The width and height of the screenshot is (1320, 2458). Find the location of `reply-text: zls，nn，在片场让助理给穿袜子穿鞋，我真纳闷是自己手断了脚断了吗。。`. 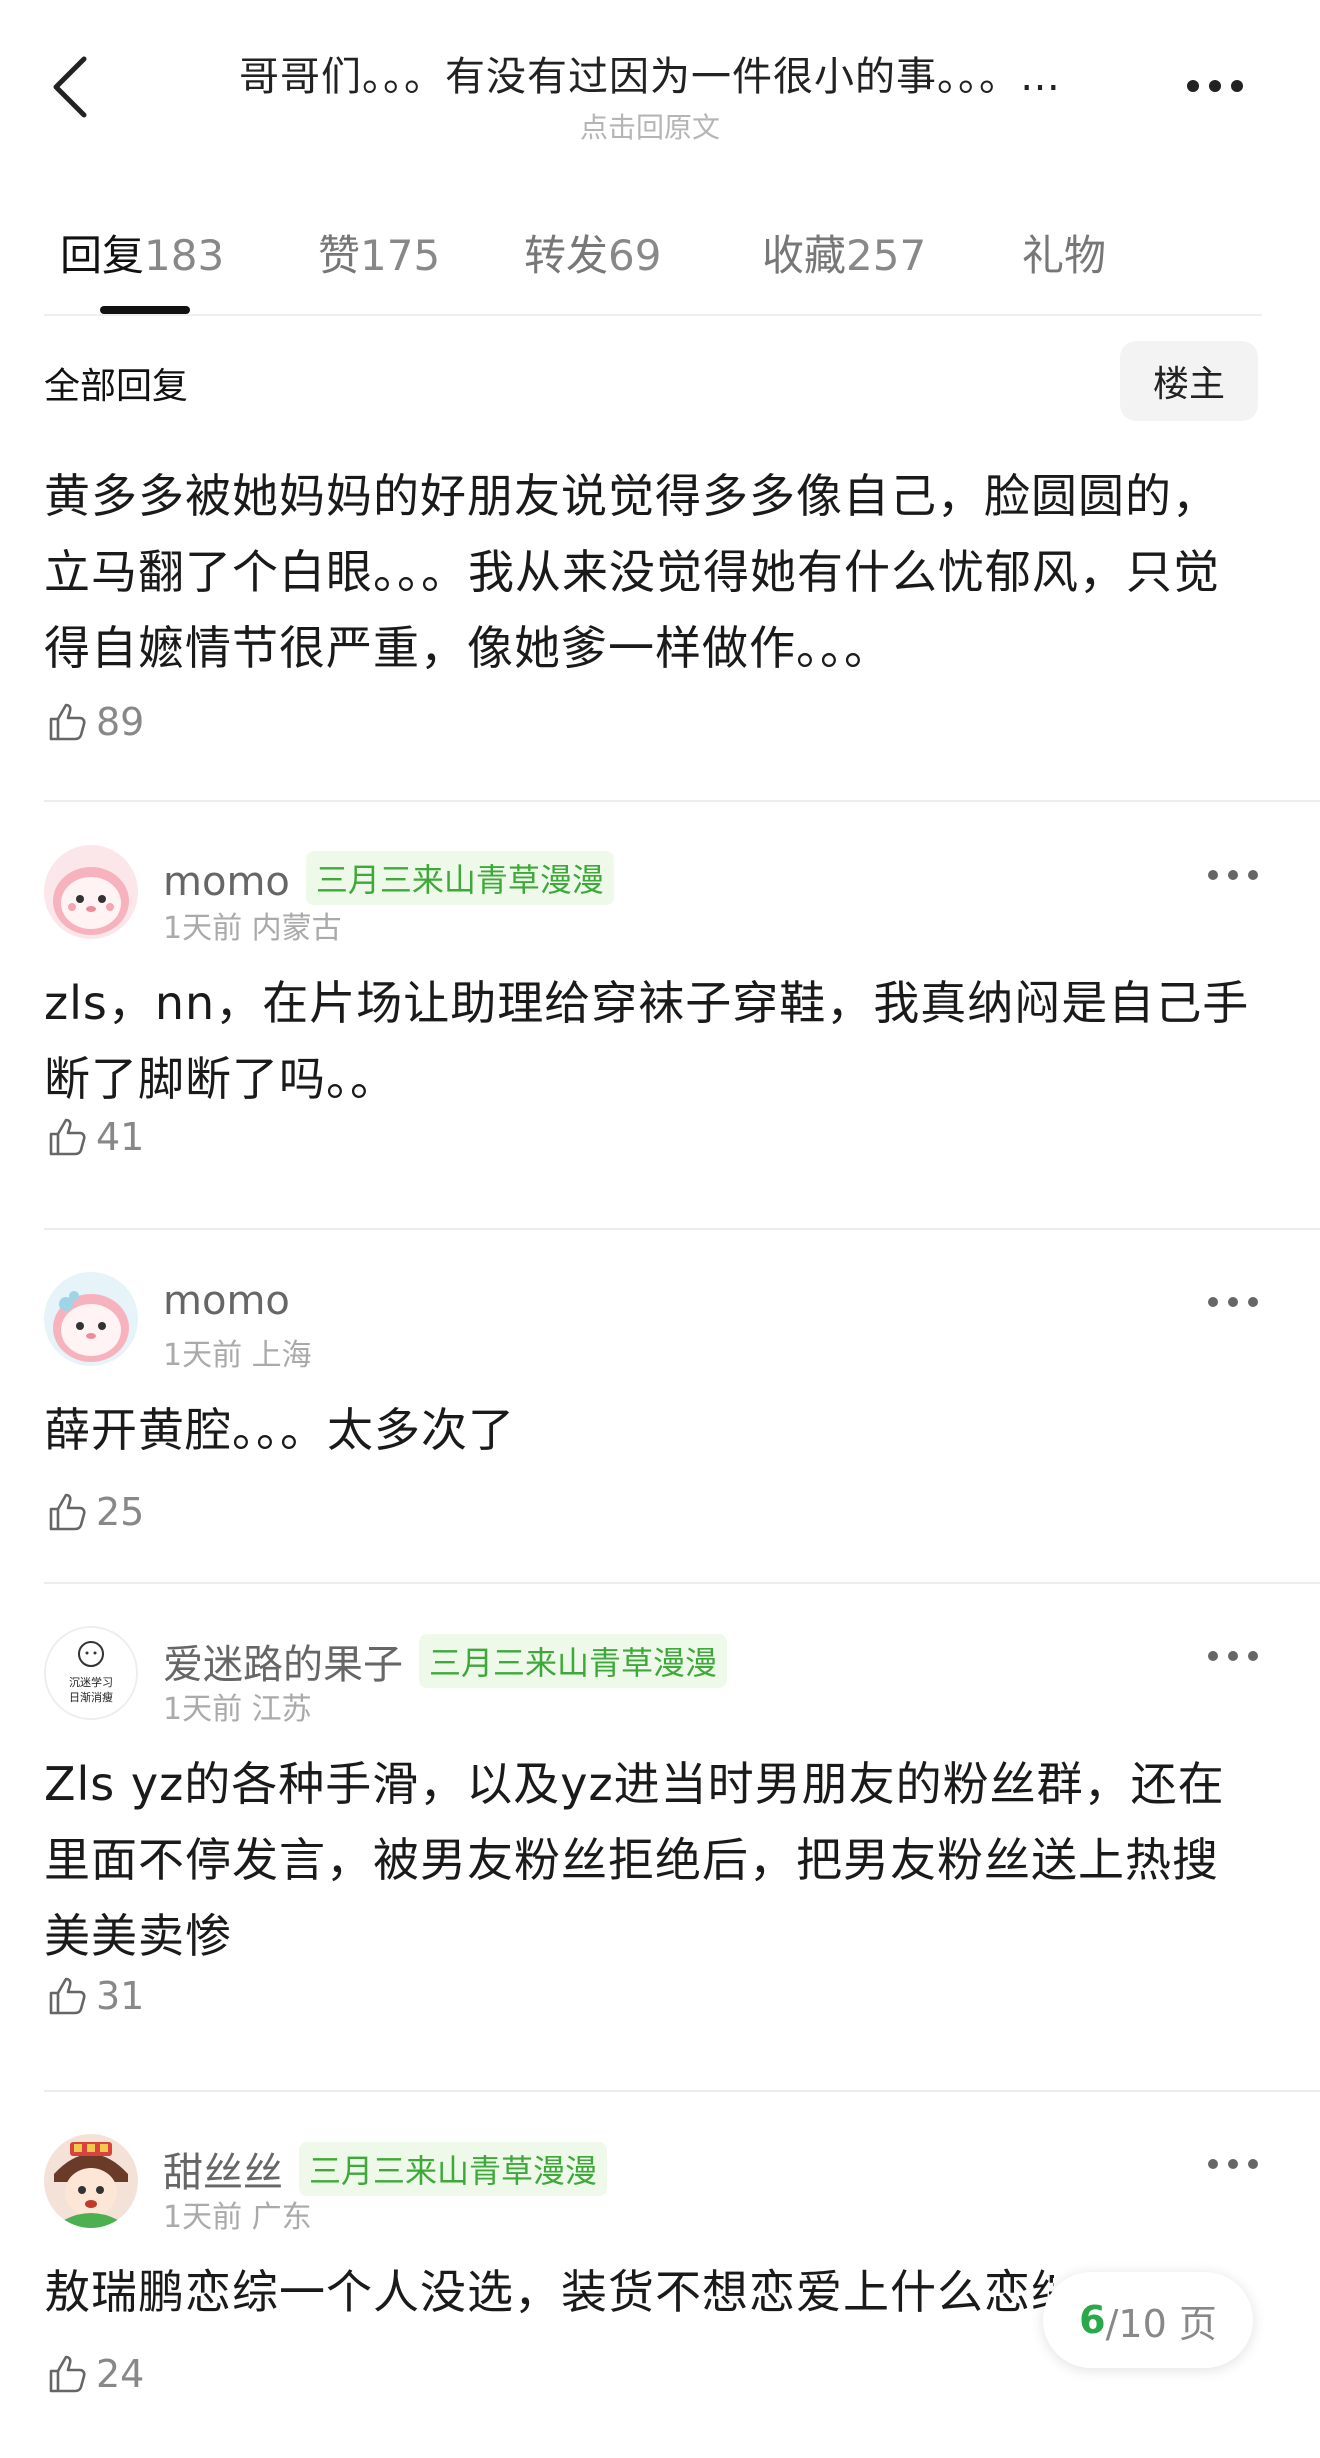

reply-text: zls，nn，在片场让助理给穿袜子穿鞋，我真纳闷是自己手断了脚断了吗。。 is located at coordinates (647, 1041).